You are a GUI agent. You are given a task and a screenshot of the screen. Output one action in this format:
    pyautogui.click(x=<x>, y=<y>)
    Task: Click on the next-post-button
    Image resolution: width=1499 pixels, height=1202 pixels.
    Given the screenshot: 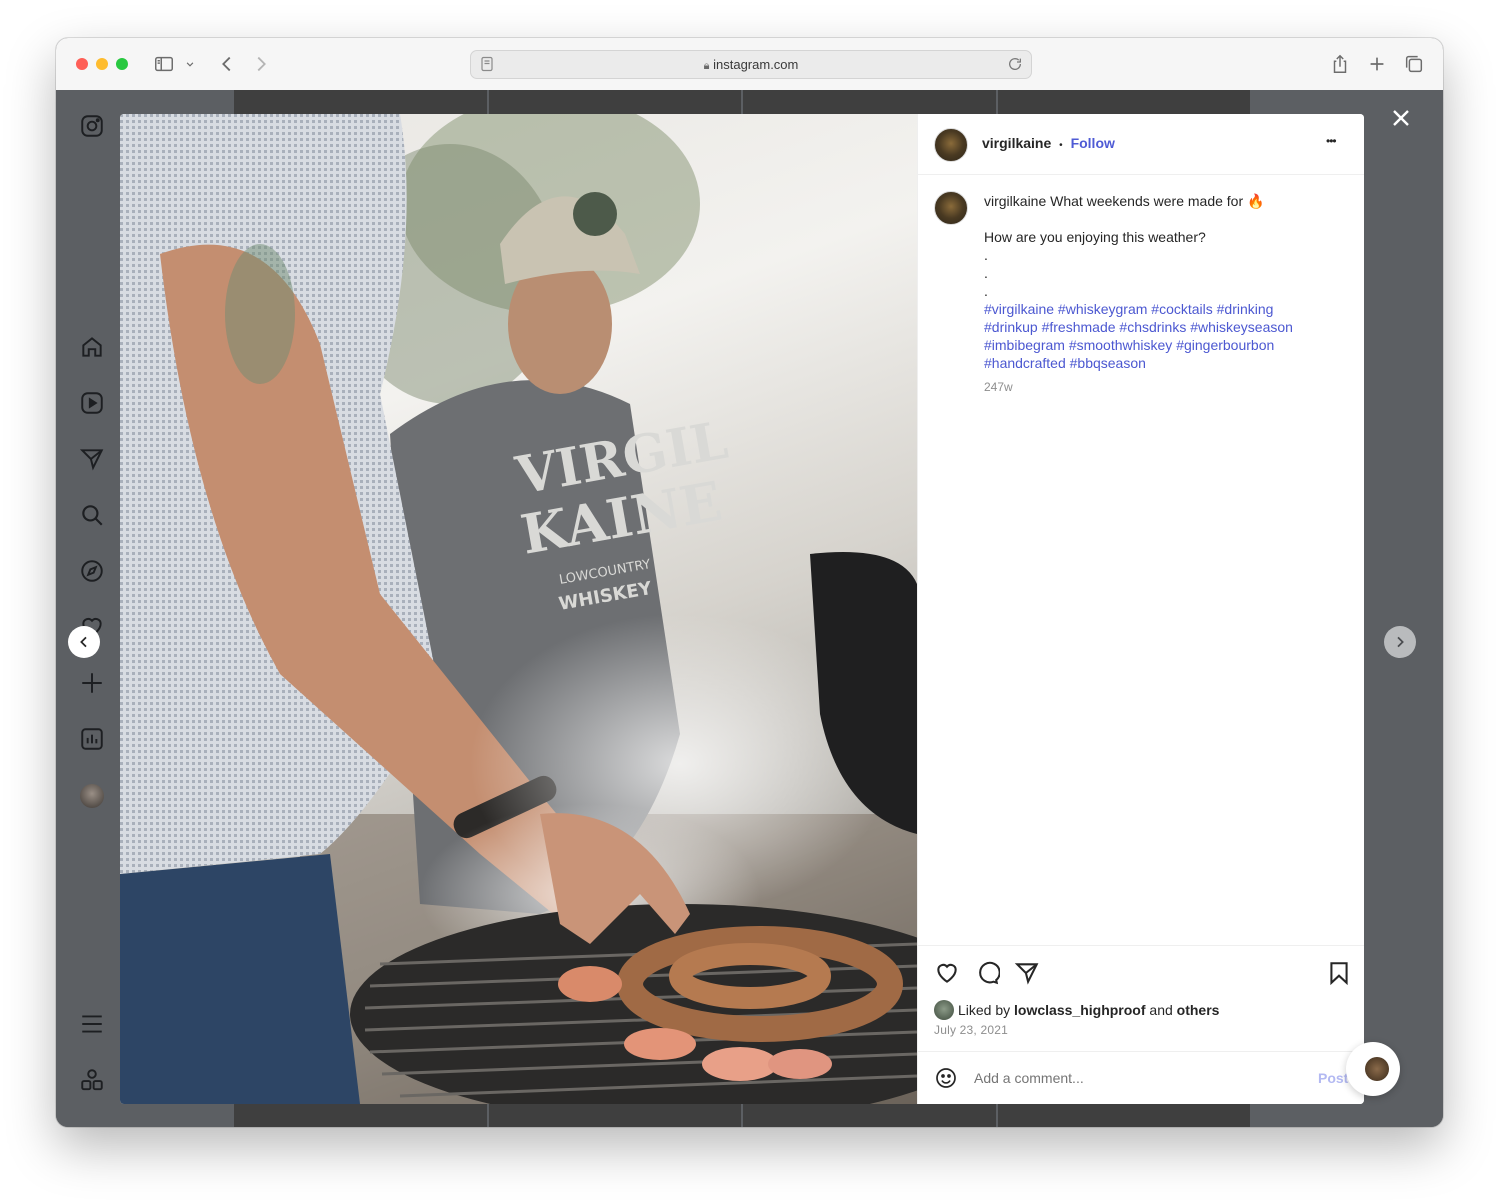 What is the action you would take?
    pyautogui.click(x=1400, y=642)
    